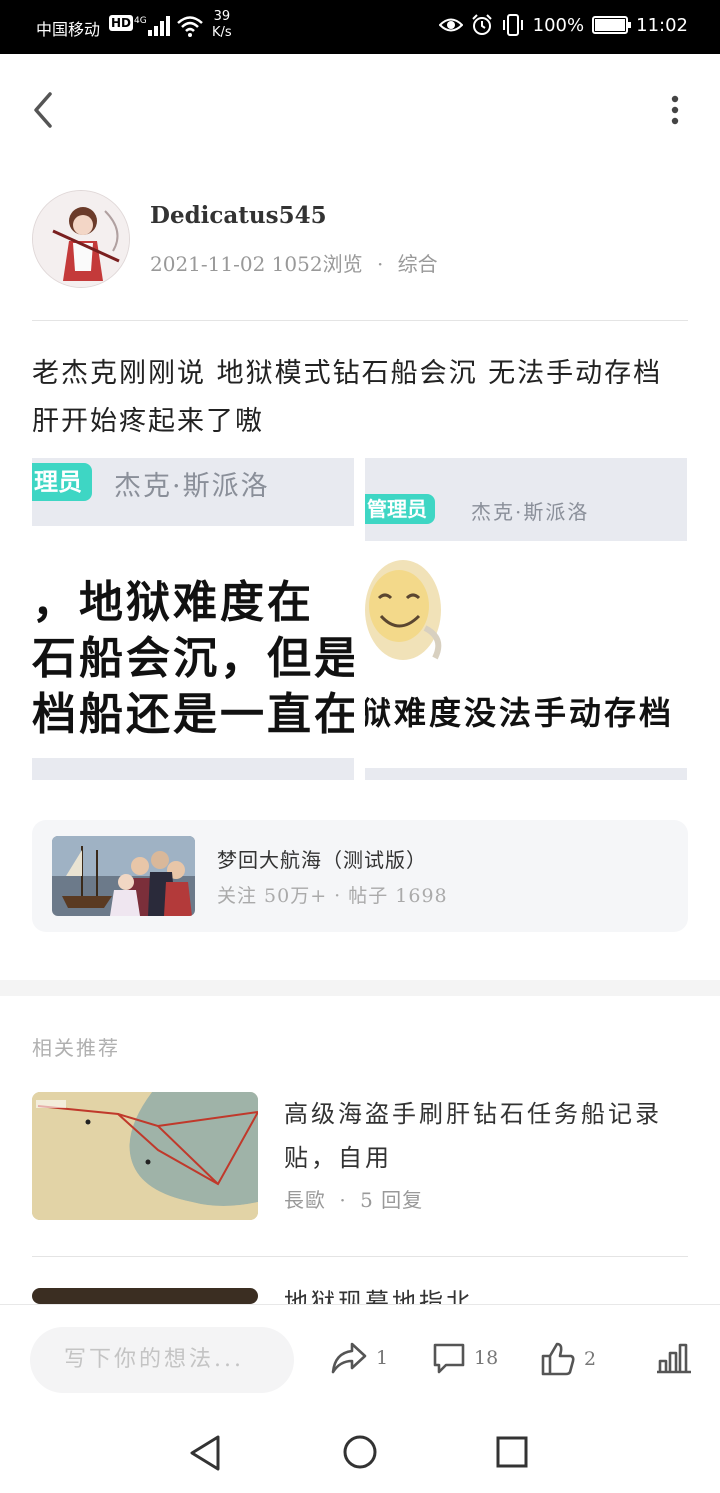 This screenshot has height=1493, width=720. I want to click on comment-button: 18, so click(465, 1358).